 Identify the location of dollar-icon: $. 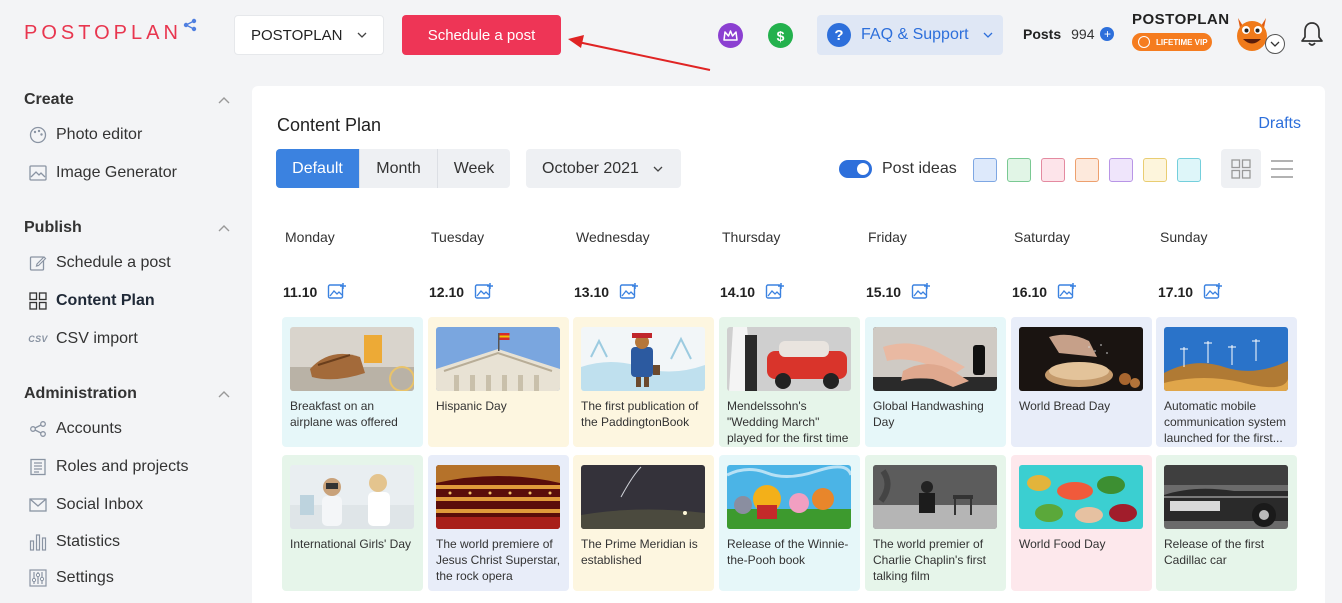
(780, 35).